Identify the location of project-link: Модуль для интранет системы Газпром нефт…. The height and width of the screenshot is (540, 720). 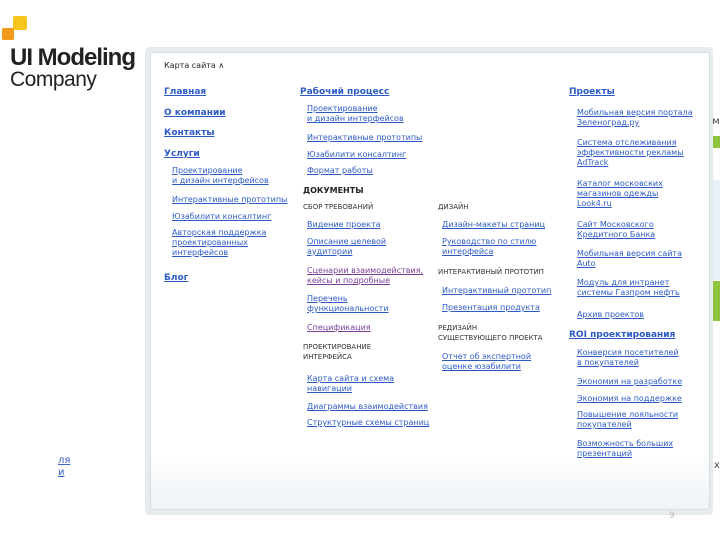
(628, 288).